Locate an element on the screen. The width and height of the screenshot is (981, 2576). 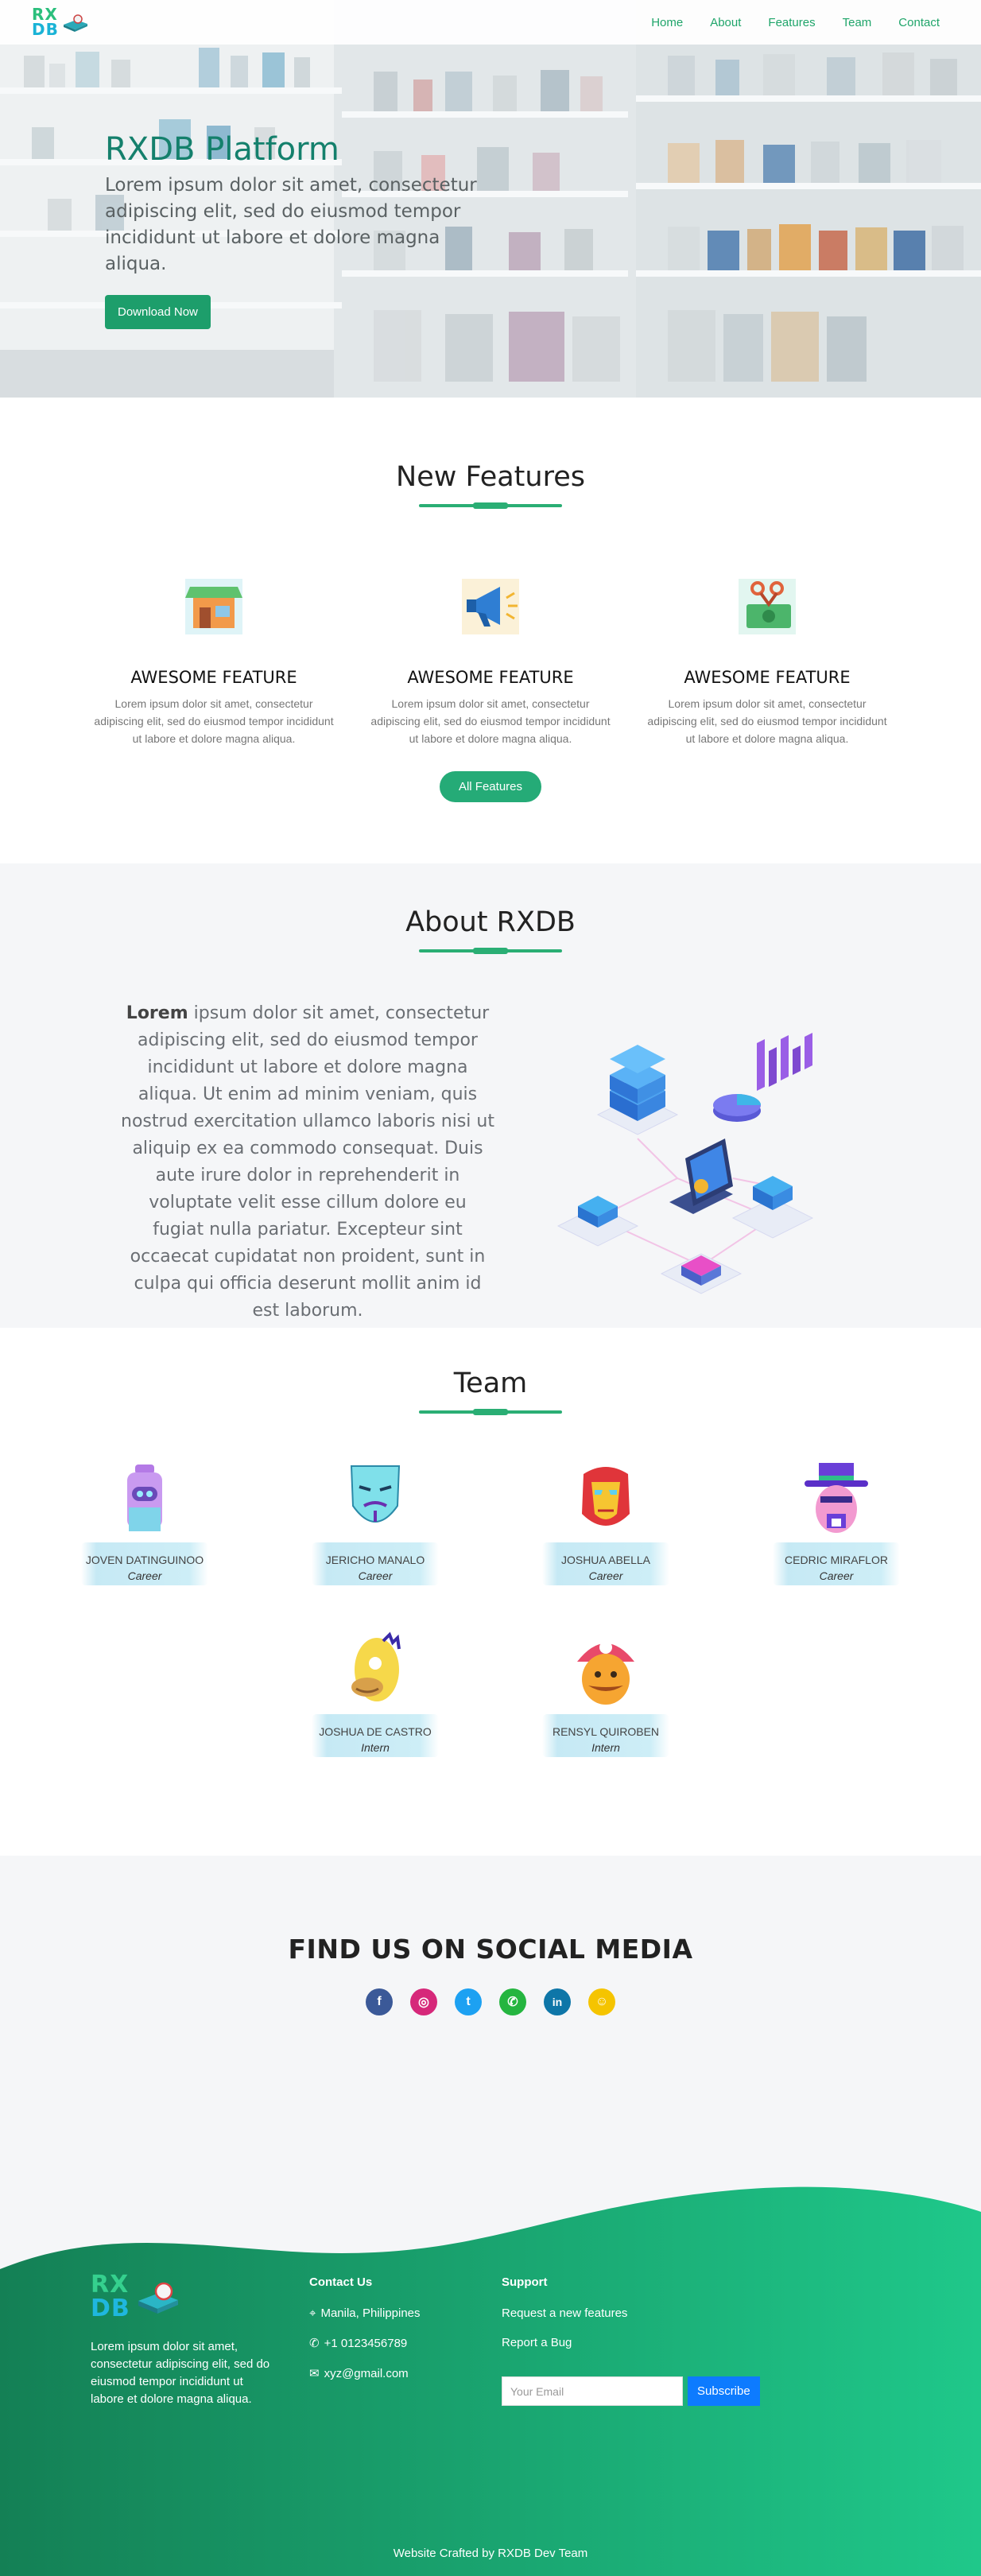
navbar: RX DB Home About Features Team Contact is located at coordinates (490, 23).